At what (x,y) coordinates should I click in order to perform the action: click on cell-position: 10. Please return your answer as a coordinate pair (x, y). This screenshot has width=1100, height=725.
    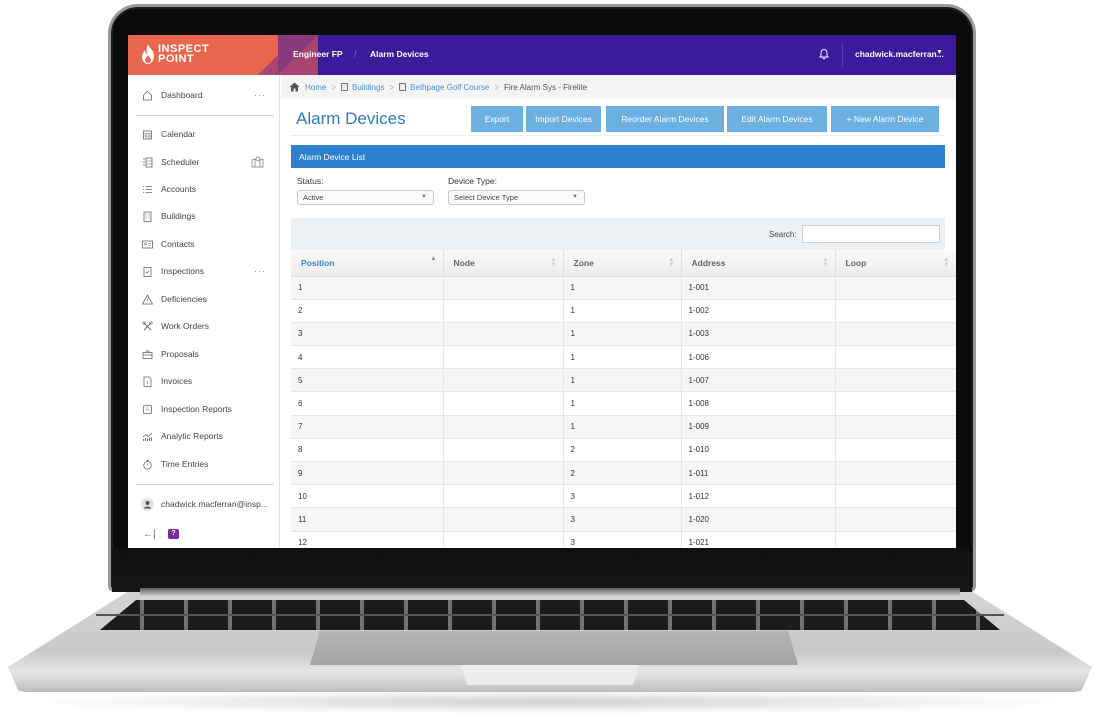
    Looking at the image, I should click on (367, 496).